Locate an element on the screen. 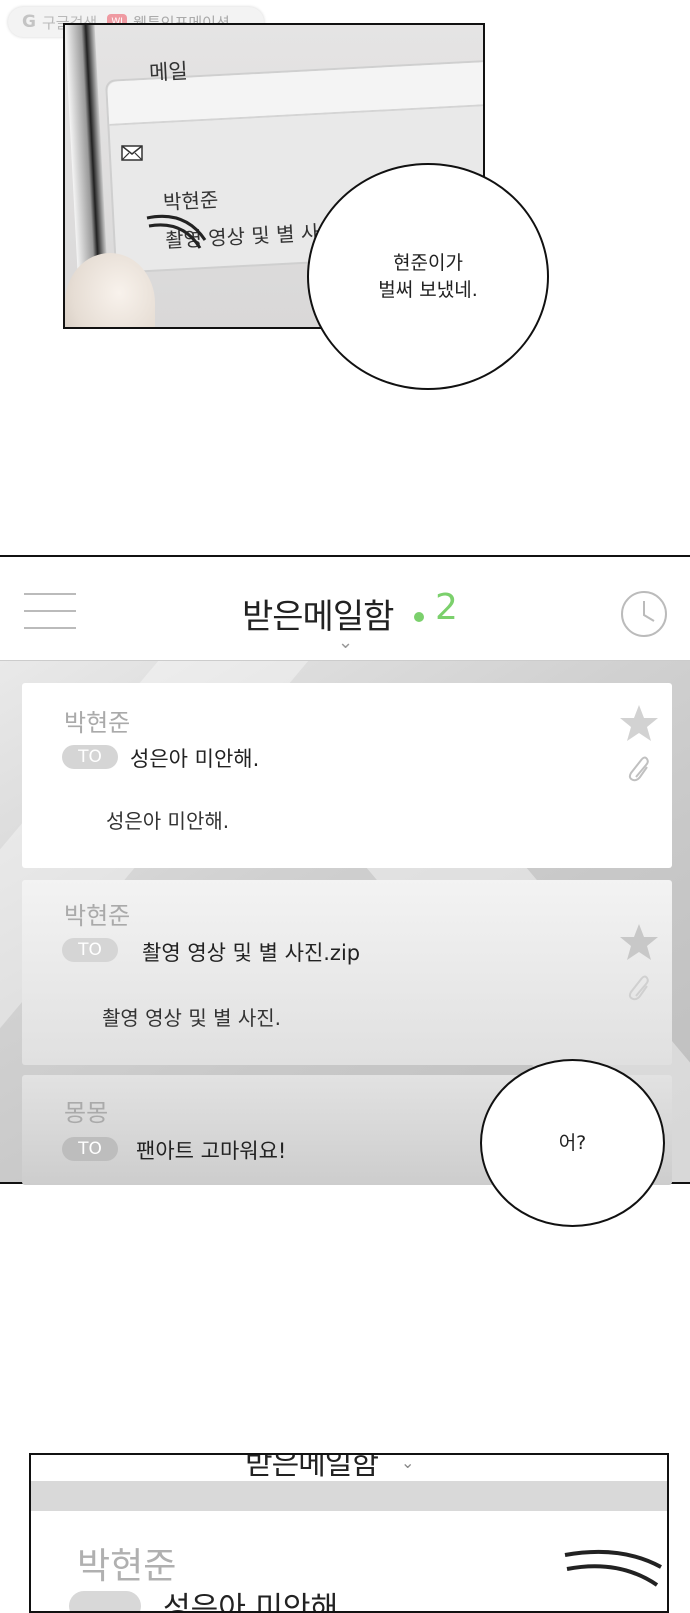  envelope-icon is located at coordinates (132, 153).